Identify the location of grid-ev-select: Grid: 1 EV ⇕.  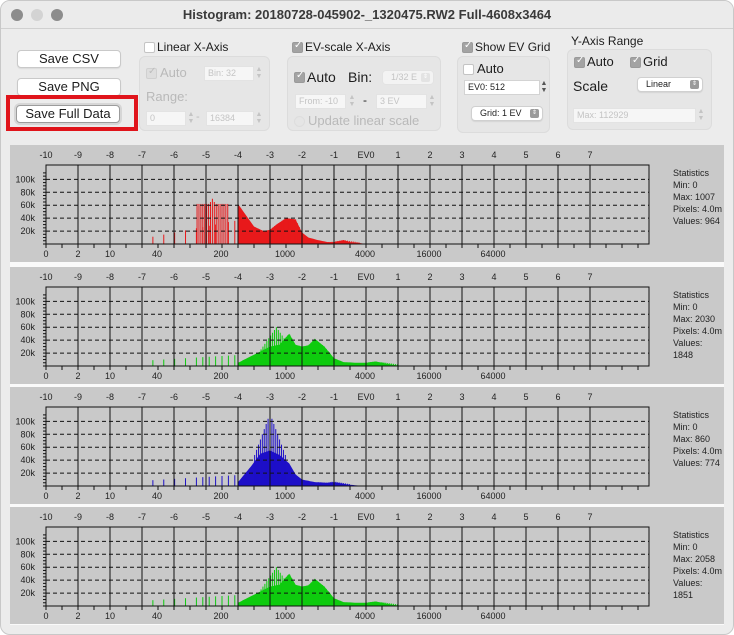
(507, 113).